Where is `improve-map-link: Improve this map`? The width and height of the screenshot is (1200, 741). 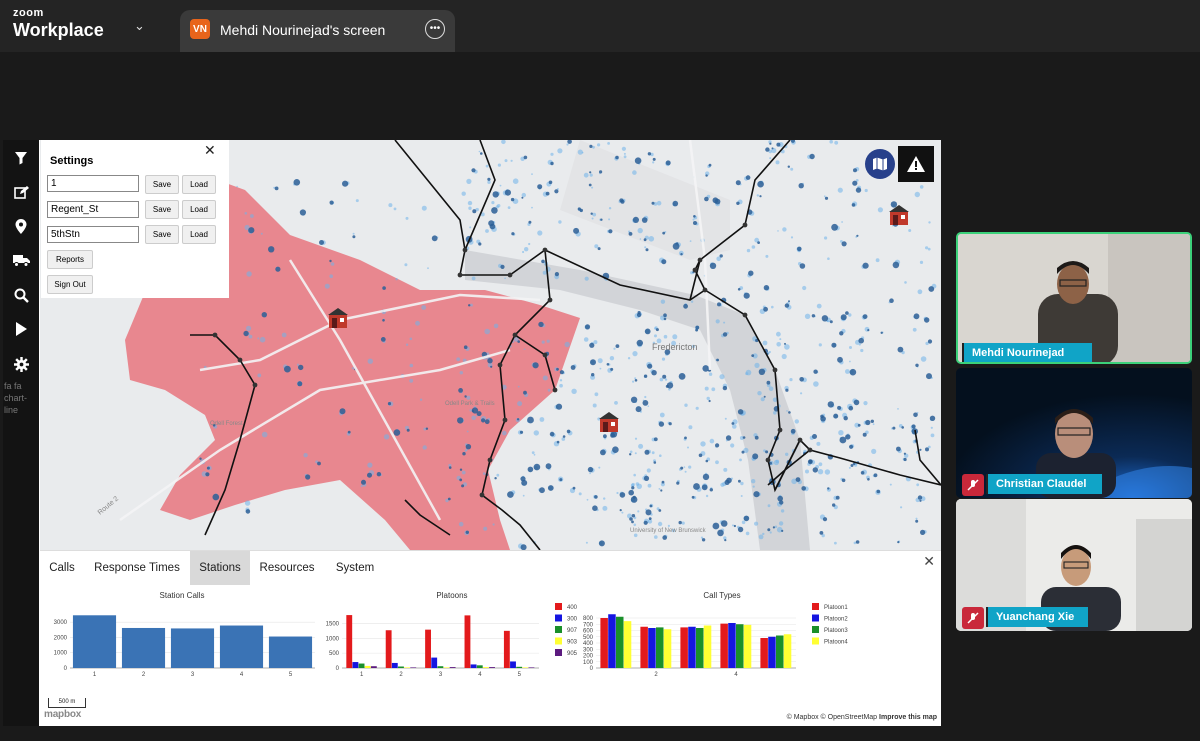 improve-map-link: Improve this map is located at coordinates (908, 717).